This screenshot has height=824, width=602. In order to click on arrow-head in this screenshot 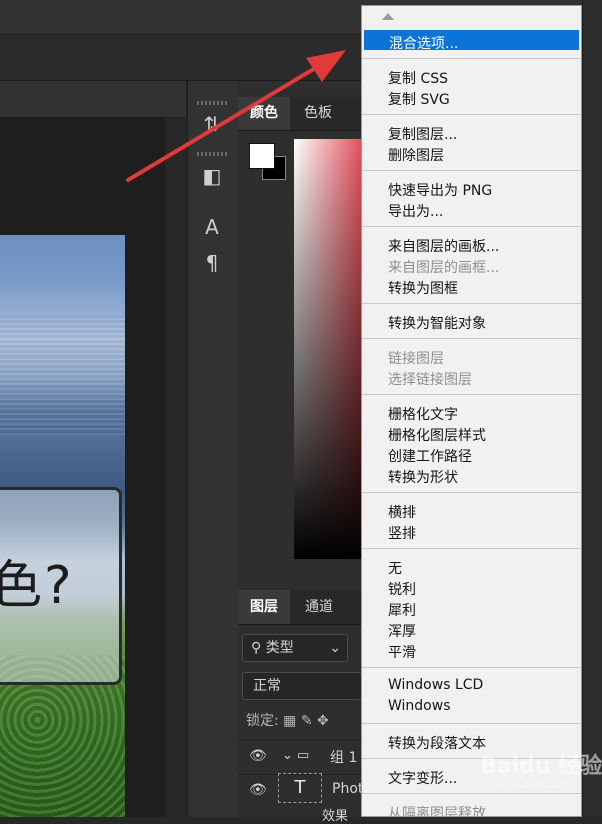, I will do `click(326, 66)`.